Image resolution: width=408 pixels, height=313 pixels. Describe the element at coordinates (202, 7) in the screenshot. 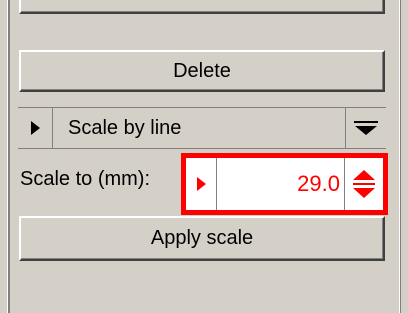

I see `top-button-partial` at that location.